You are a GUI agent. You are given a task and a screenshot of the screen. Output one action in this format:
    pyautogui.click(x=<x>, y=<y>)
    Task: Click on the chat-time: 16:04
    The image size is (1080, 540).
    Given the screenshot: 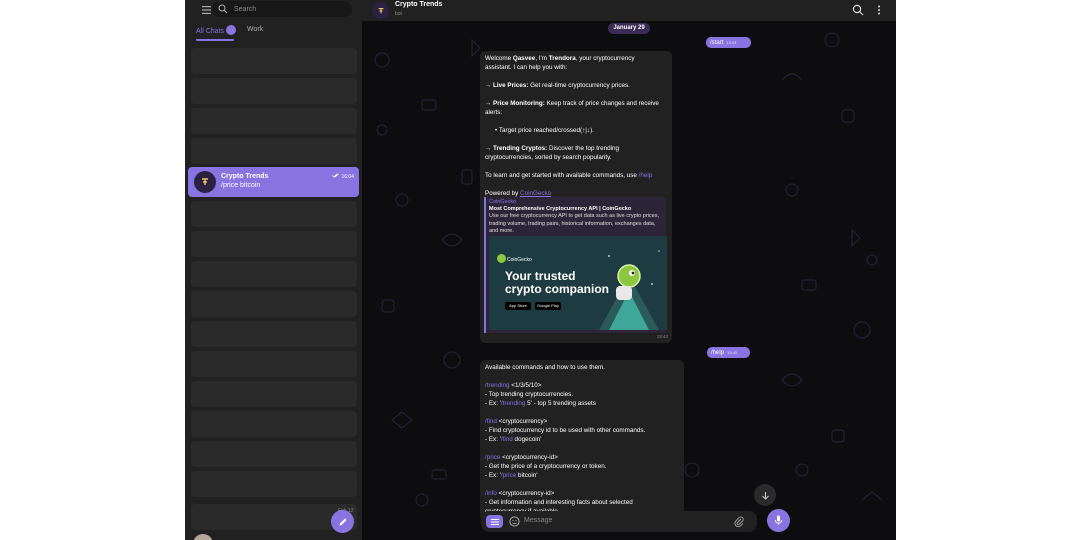 What is the action you would take?
    pyautogui.click(x=343, y=176)
    